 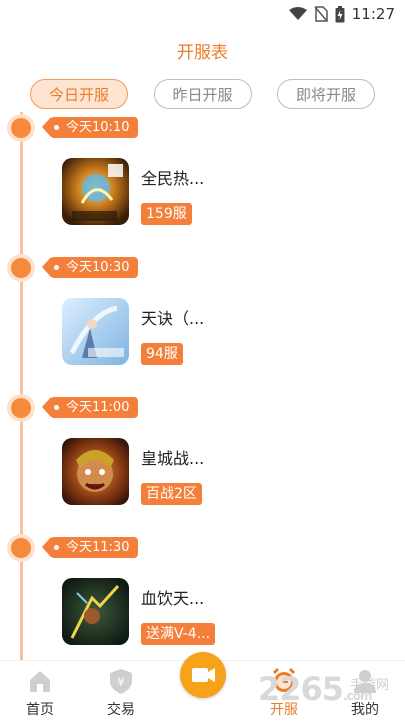 What do you see at coordinates (202, 53) in the screenshot?
I see `page-title: 开服表` at bounding box center [202, 53].